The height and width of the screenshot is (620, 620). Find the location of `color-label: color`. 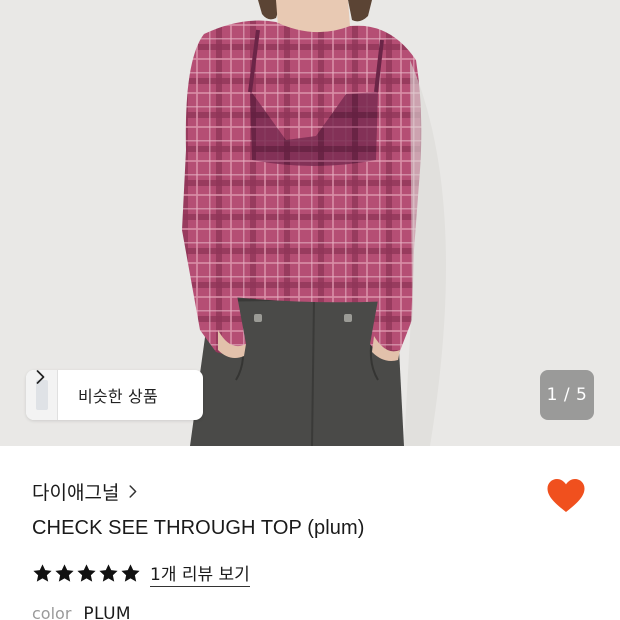

color-label: color is located at coordinates (52, 612).